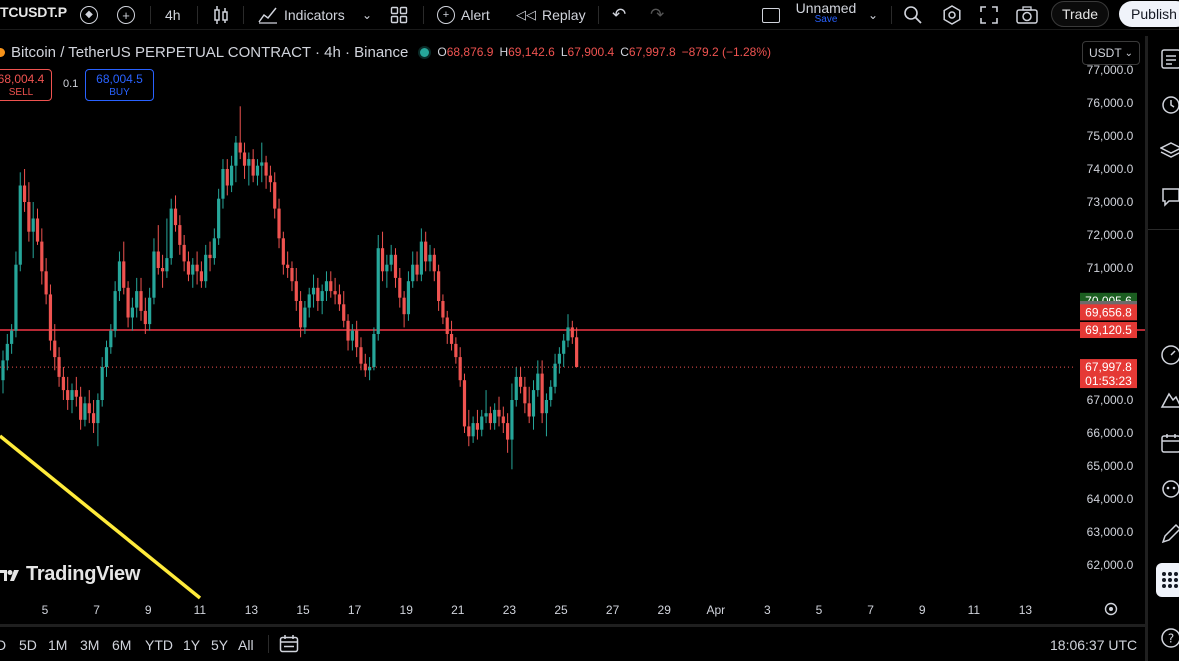  Describe the element at coordinates (1110, 103) in the screenshot. I see `price-tick-label: 76,000.0` at that location.